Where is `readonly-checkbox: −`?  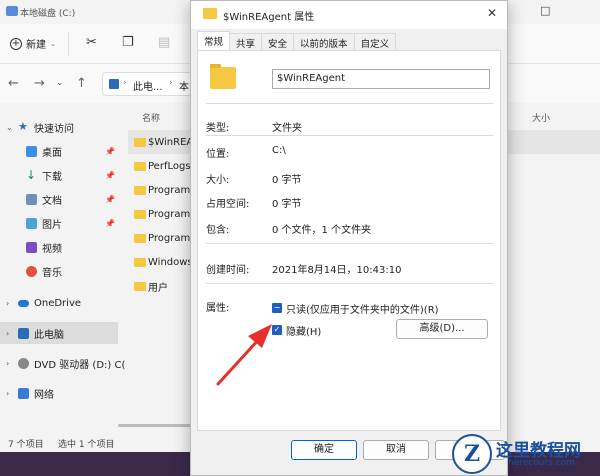 readonly-checkbox: − is located at coordinates (277, 308).